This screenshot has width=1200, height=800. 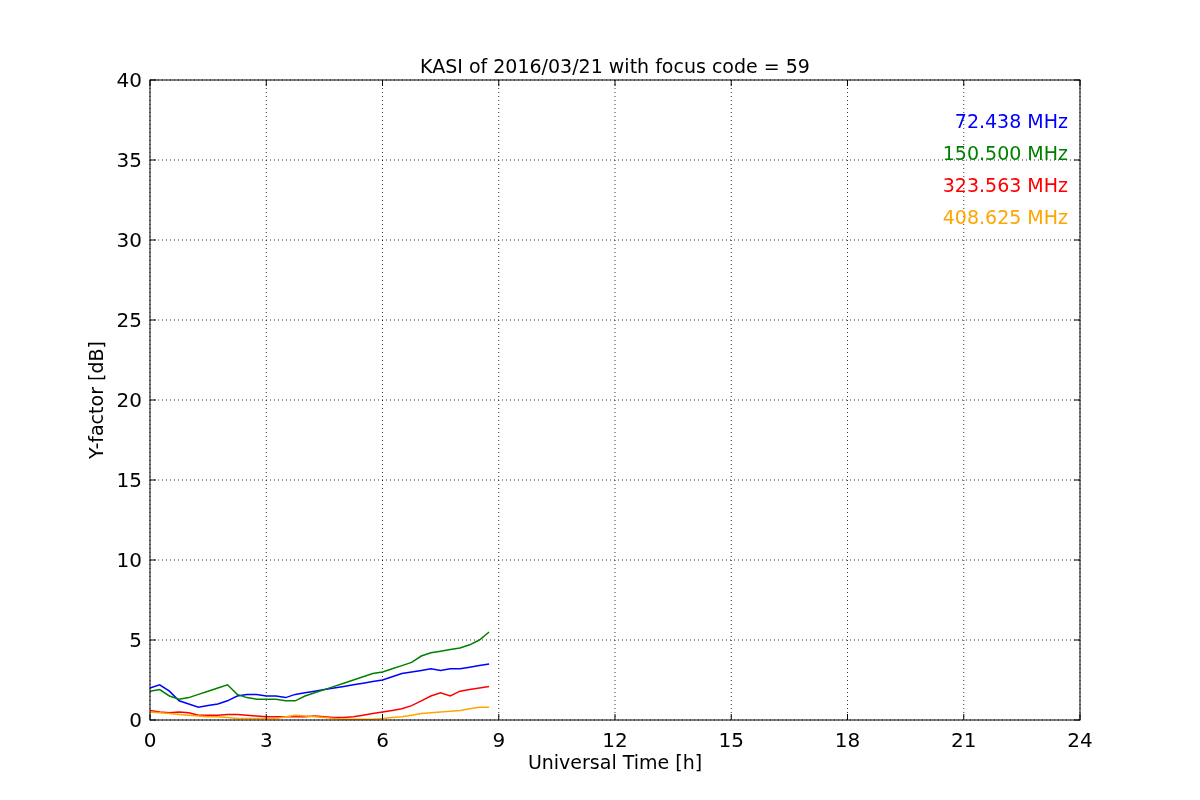 What do you see at coordinates (96, 400) in the screenshot?
I see `axis-label: Y-factor [dB]` at bounding box center [96, 400].